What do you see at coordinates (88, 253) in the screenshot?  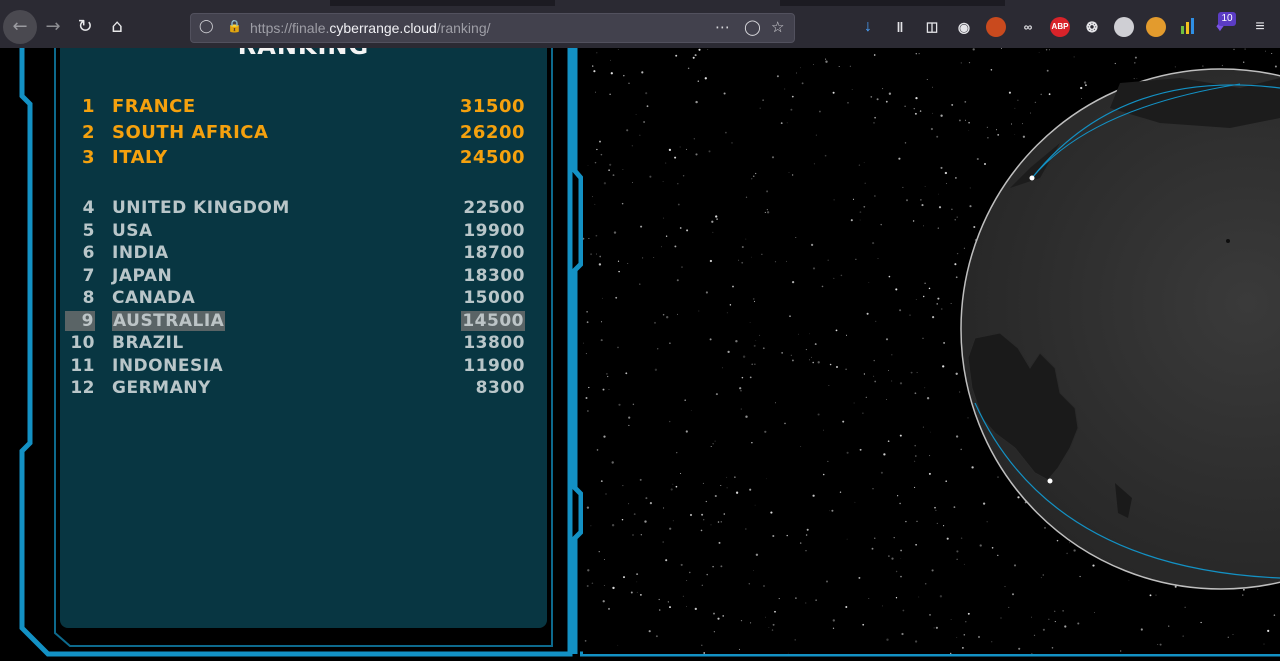 I see `rank-position: 6` at bounding box center [88, 253].